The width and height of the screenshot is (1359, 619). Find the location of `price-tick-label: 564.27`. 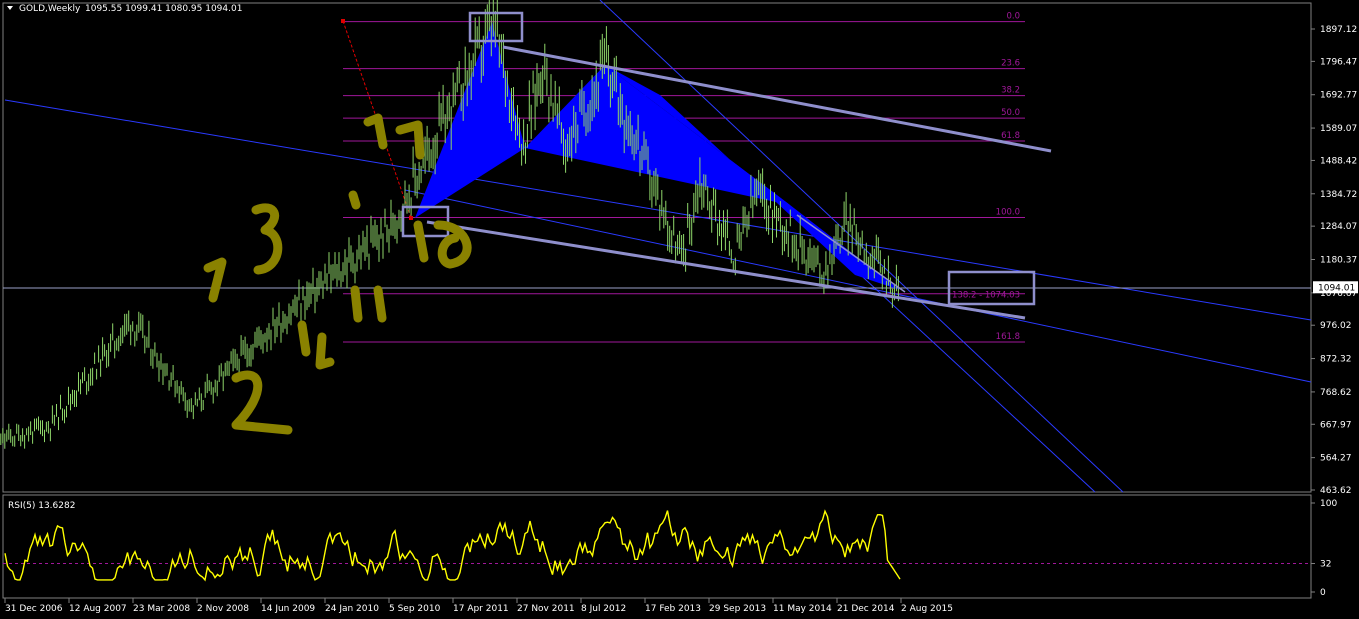

price-tick-label: 564.27 is located at coordinates (1336, 459).